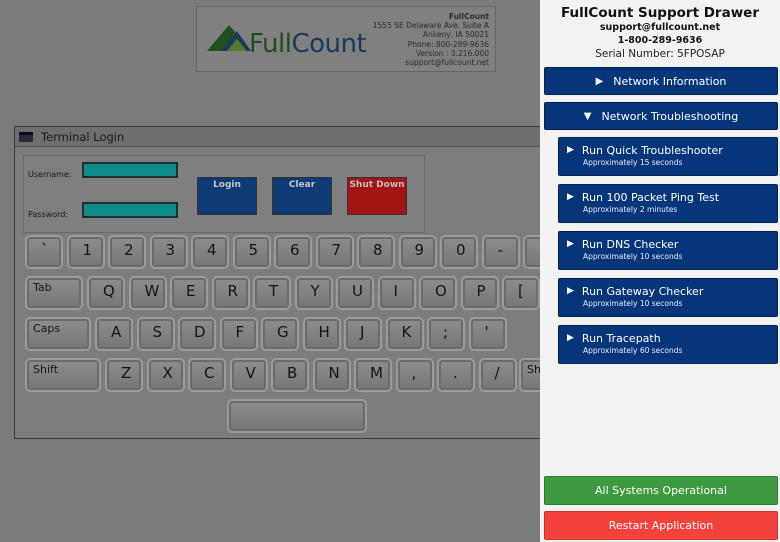  Describe the element at coordinates (293, 252) in the screenshot. I see `key: 6` at that location.